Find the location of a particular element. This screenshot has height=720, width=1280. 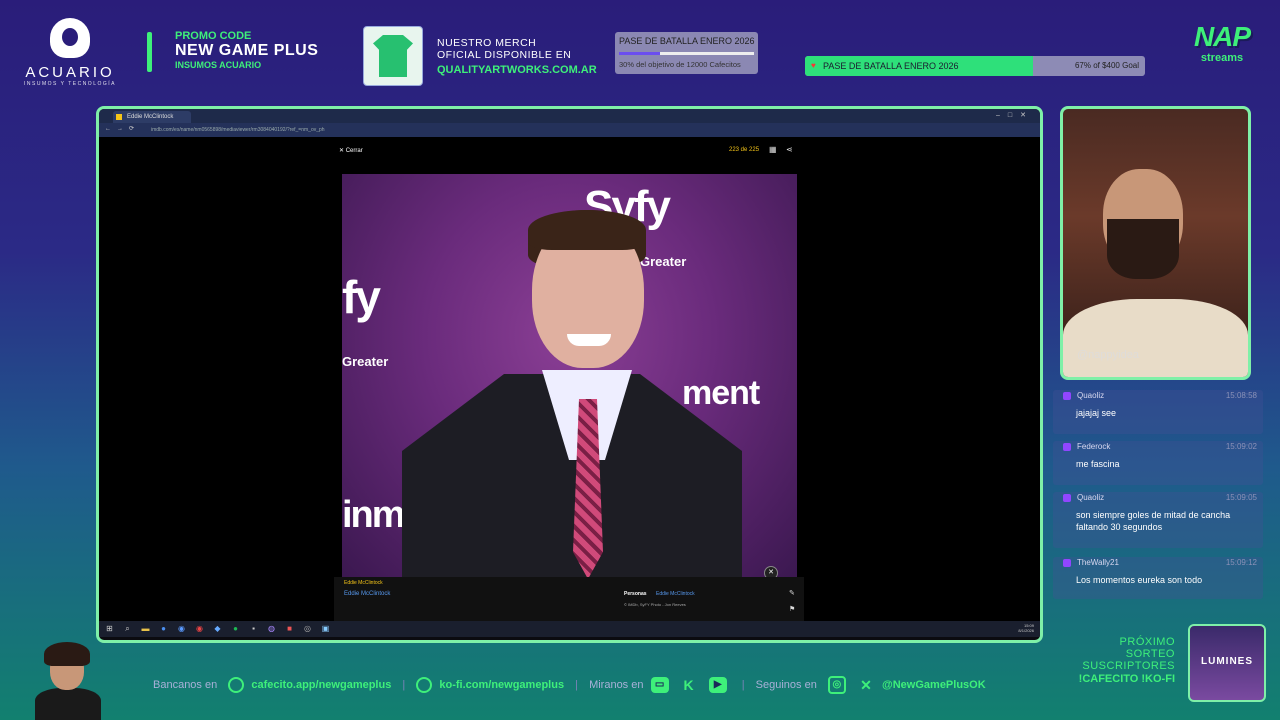

giveaway-game-title: LUMINES is located at coordinates (1227, 661).